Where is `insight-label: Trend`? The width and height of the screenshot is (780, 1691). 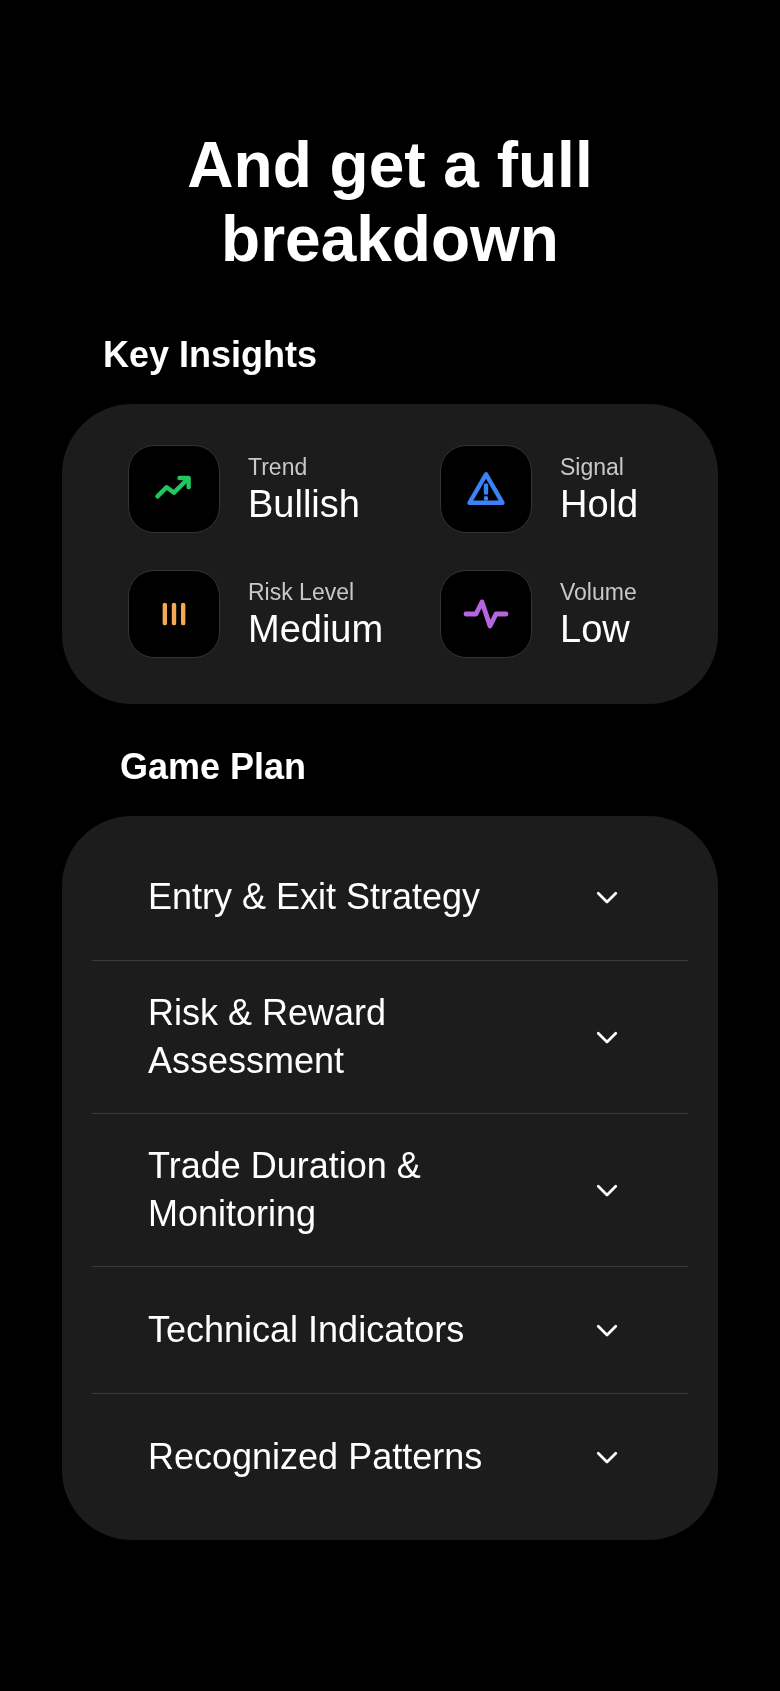
insight-label: Trend is located at coordinates (278, 467).